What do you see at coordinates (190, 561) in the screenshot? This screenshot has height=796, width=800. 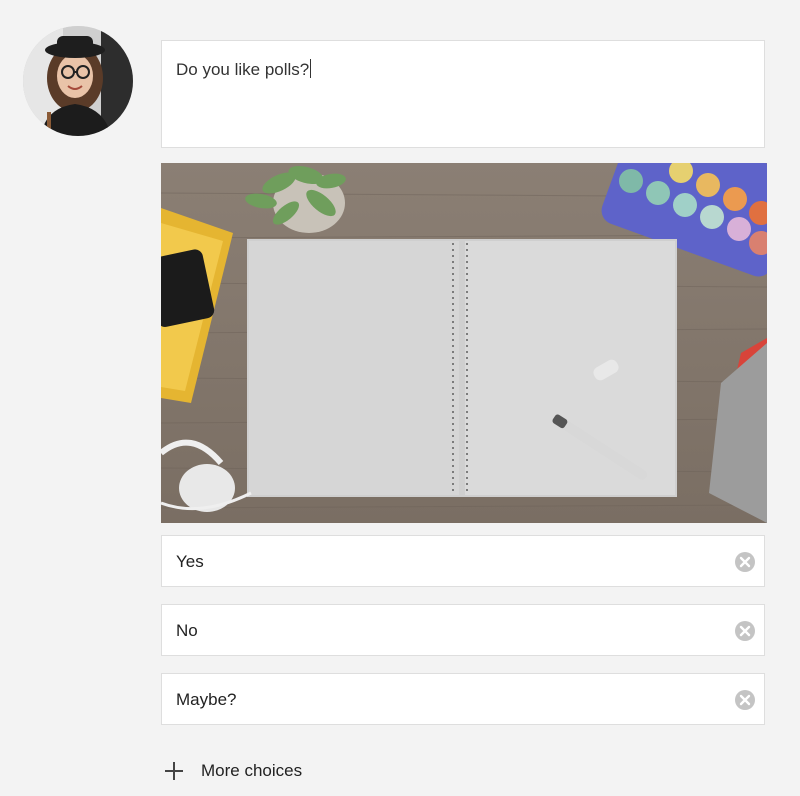 I see `poll-choice-label: Yes` at bounding box center [190, 561].